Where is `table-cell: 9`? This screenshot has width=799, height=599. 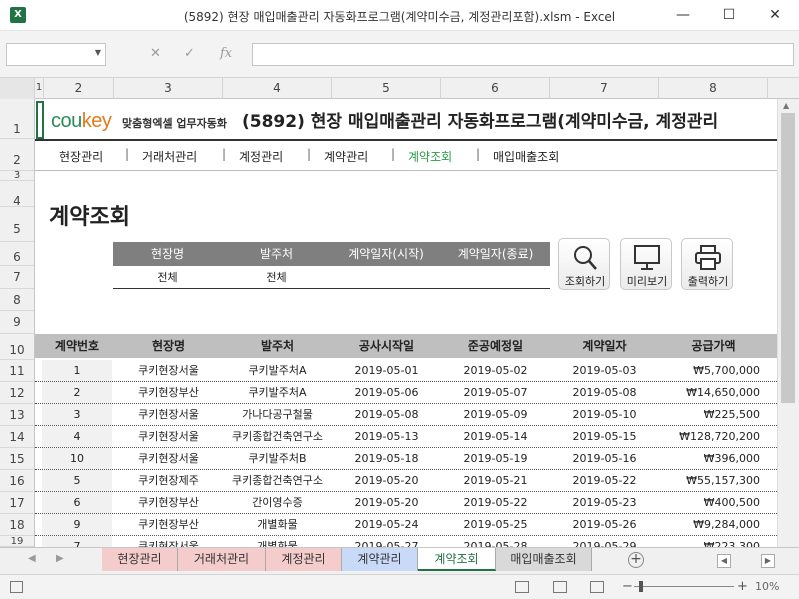 table-cell: 9 is located at coordinates (77, 524).